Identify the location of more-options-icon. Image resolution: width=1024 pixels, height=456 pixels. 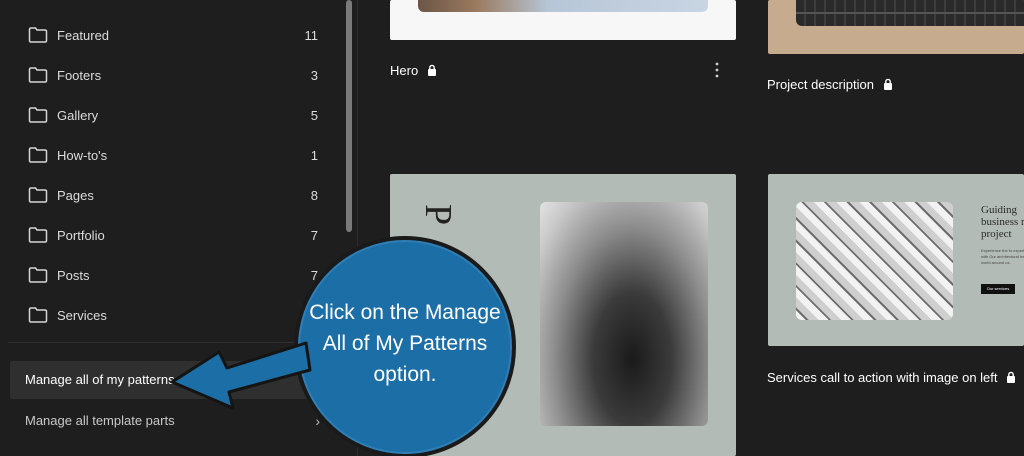
(717, 70).